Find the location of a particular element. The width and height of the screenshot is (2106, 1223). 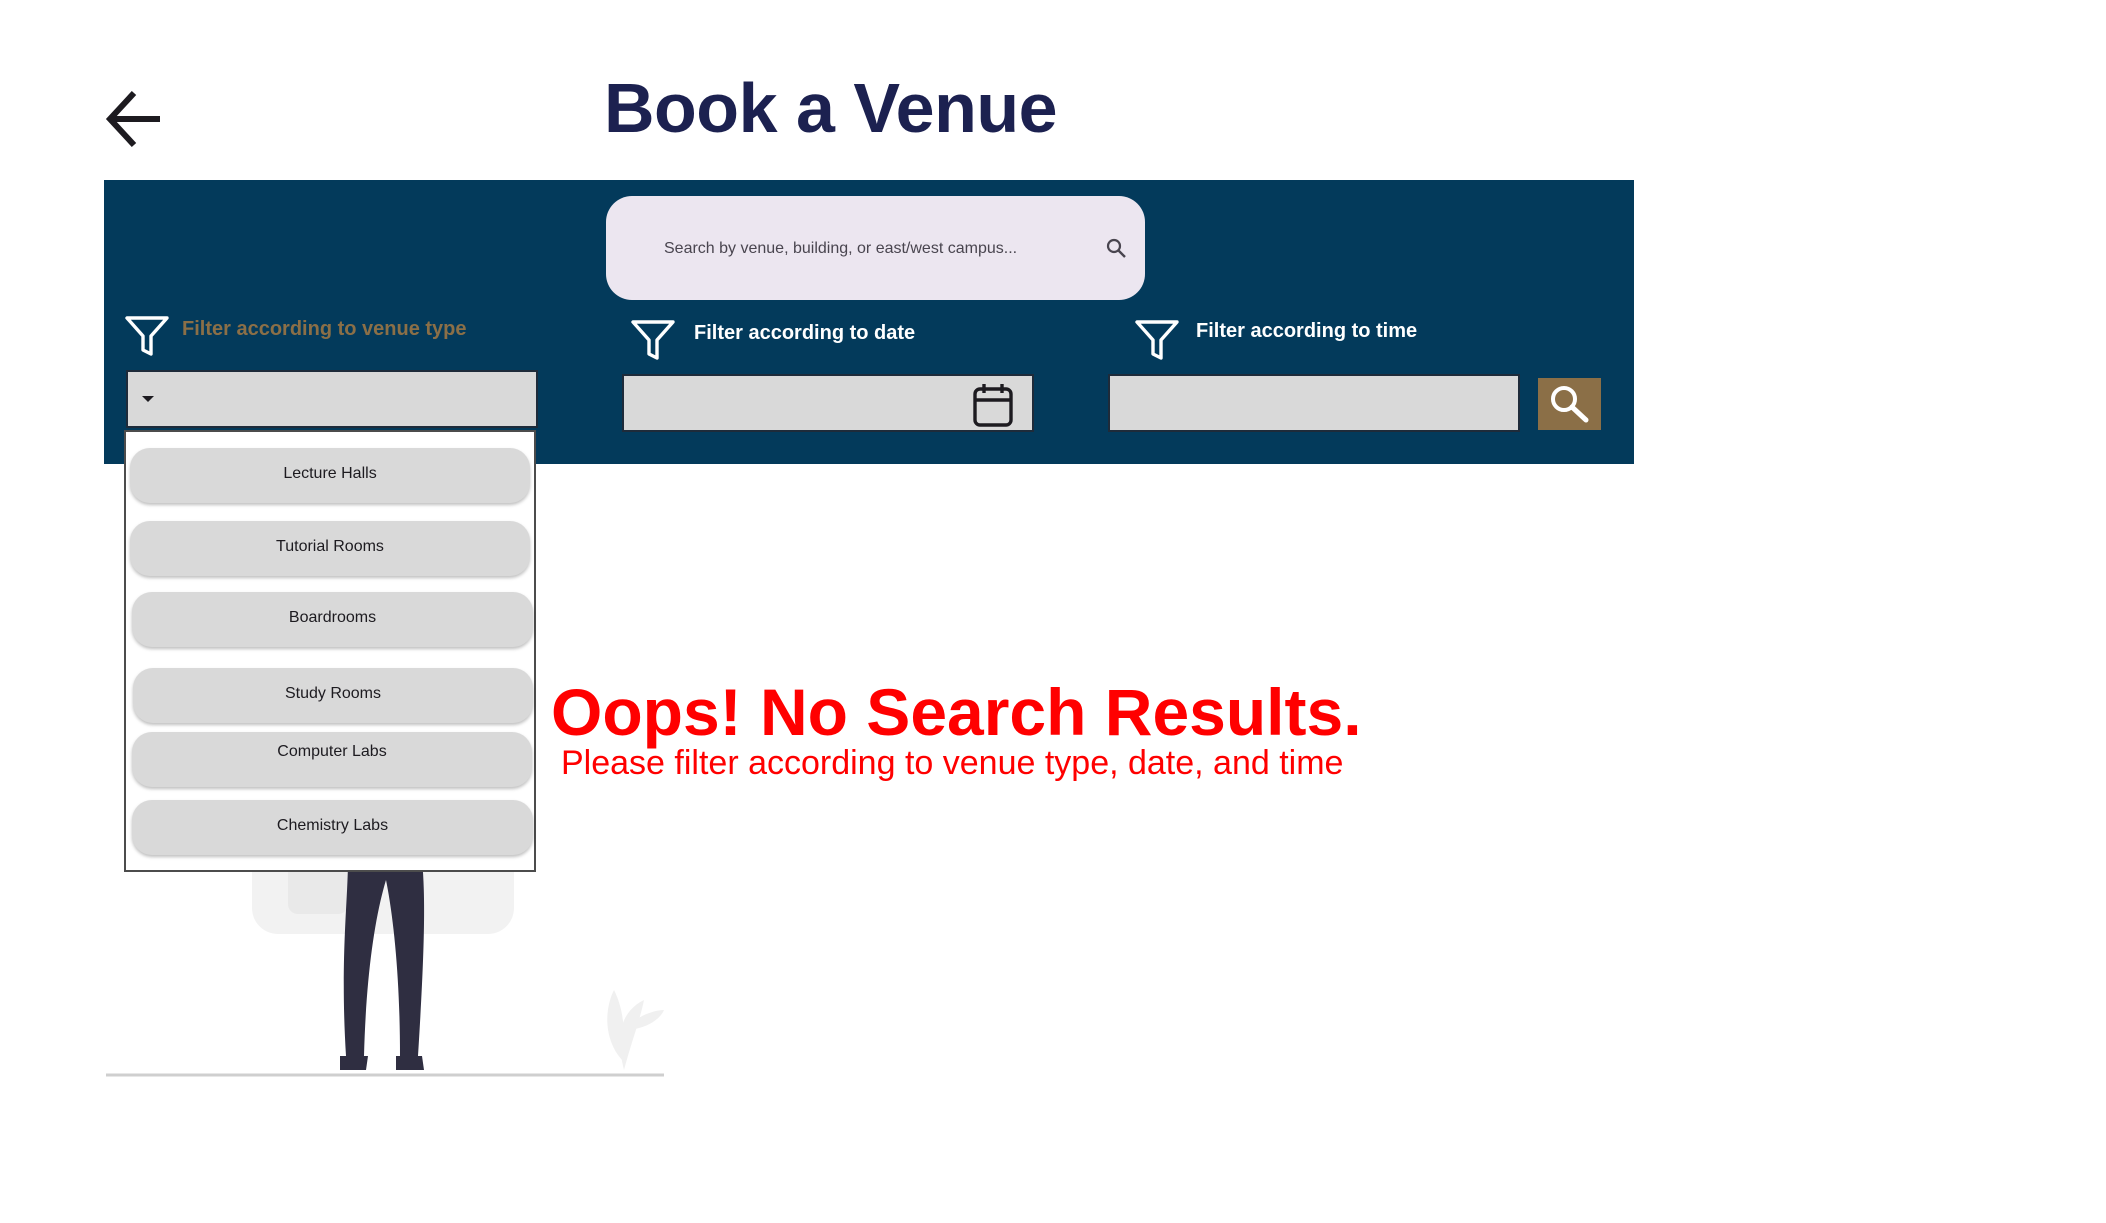

option-study-rooms: Study Rooms is located at coordinates (333, 695).